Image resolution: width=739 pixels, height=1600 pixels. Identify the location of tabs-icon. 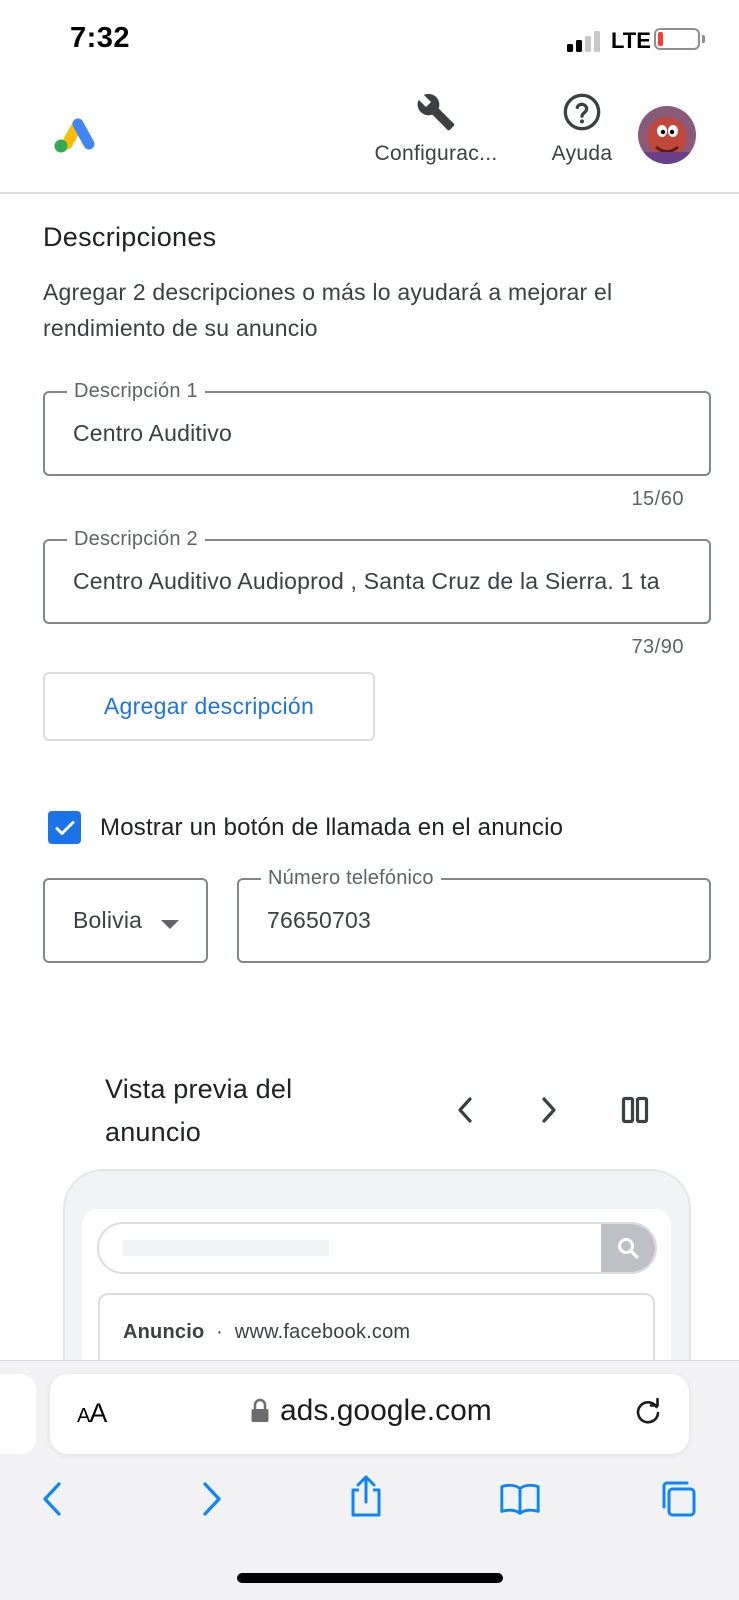
(679, 1499).